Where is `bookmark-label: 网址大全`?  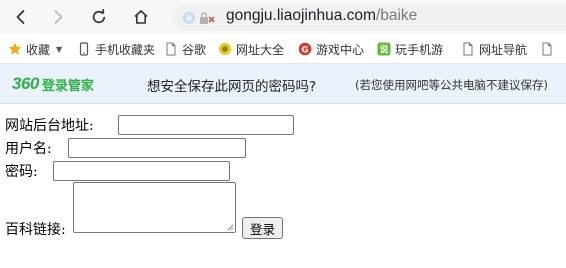 bookmark-label: 网址大全 is located at coordinates (260, 49).